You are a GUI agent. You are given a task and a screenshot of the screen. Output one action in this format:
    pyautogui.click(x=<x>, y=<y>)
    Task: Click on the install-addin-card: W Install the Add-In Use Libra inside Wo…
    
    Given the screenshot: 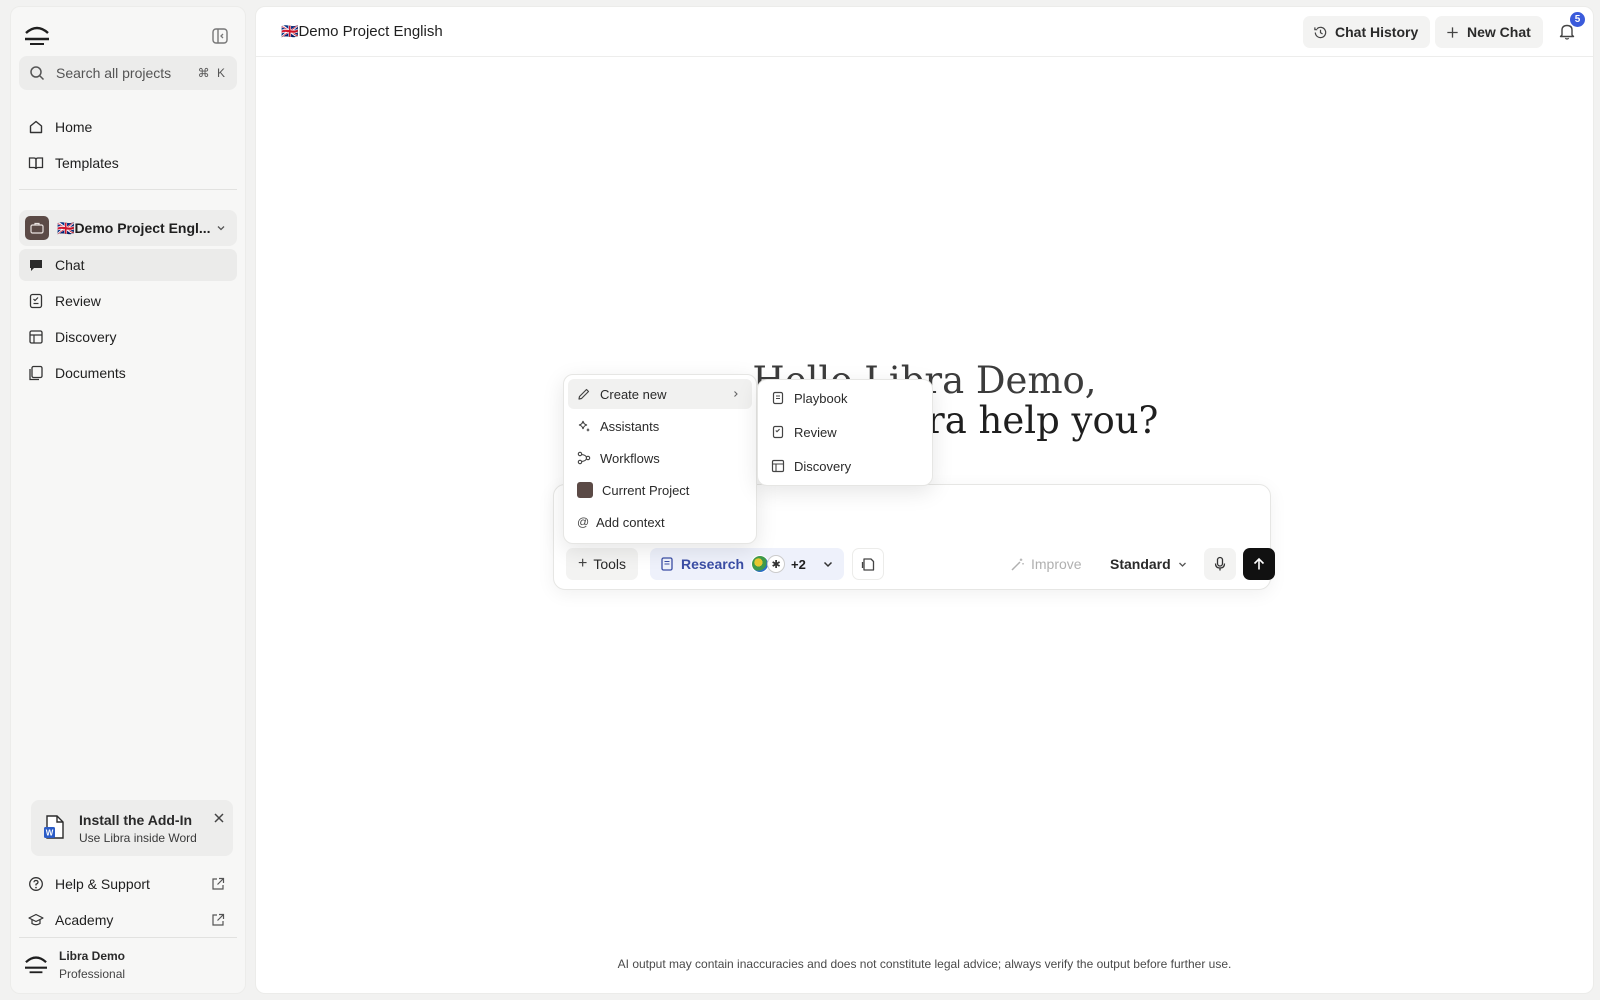 What is the action you would take?
    pyautogui.click(x=132, y=828)
    